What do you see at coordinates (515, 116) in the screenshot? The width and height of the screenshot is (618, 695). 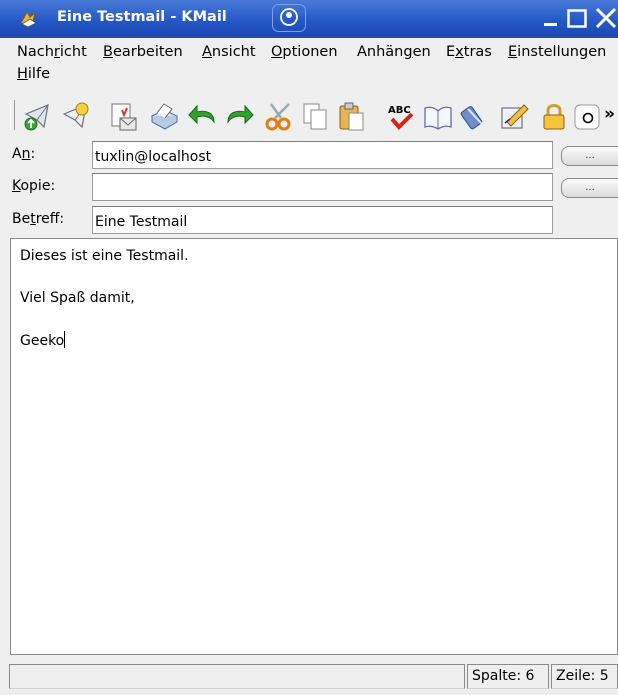 I see `sign-icon` at bounding box center [515, 116].